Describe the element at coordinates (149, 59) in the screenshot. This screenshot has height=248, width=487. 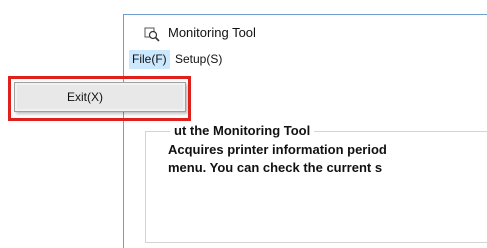
I see `menu-file: File(F)` at that location.